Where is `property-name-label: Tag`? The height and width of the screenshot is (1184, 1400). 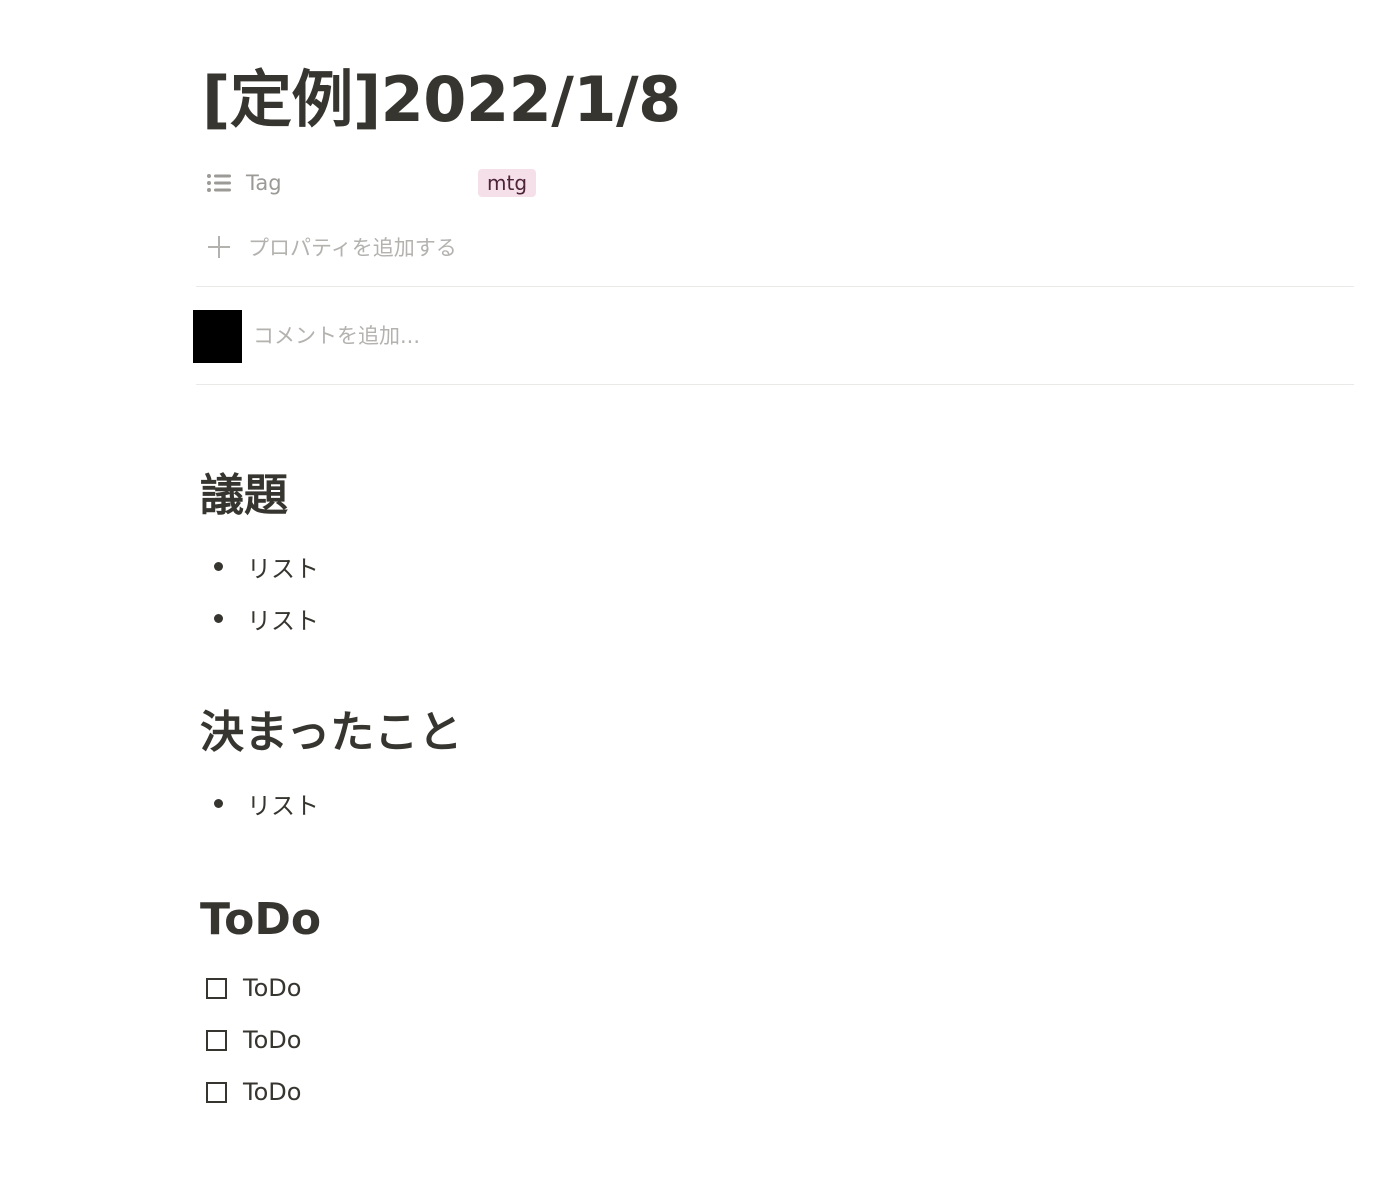 property-name-label: Tag is located at coordinates (264, 183).